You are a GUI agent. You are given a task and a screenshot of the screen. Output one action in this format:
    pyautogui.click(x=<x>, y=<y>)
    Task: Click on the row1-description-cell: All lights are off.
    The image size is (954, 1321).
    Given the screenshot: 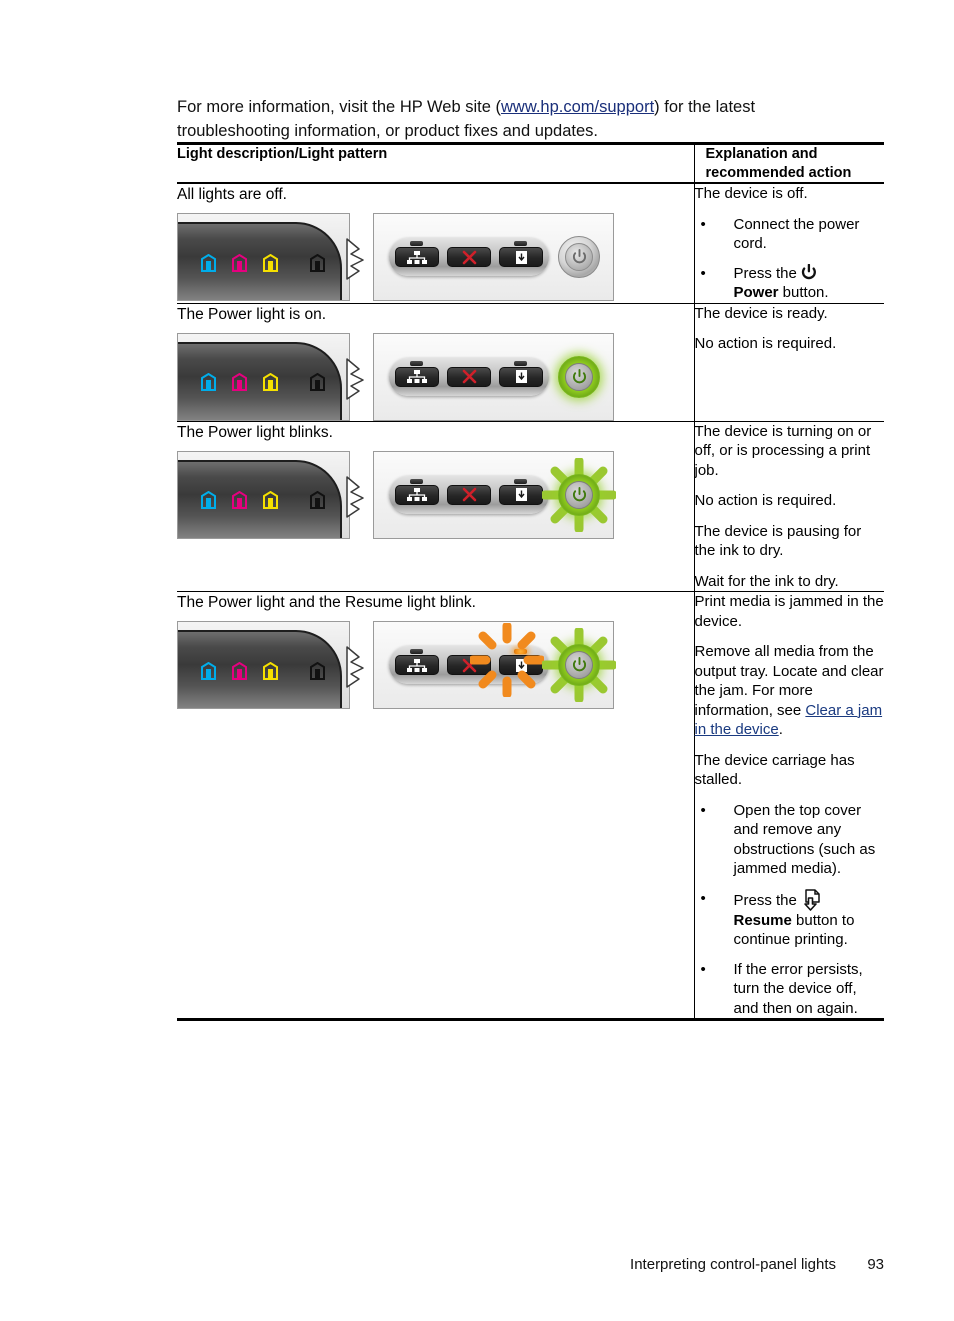 What is the action you would take?
    pyautogui.click(x=435, y=243)
    